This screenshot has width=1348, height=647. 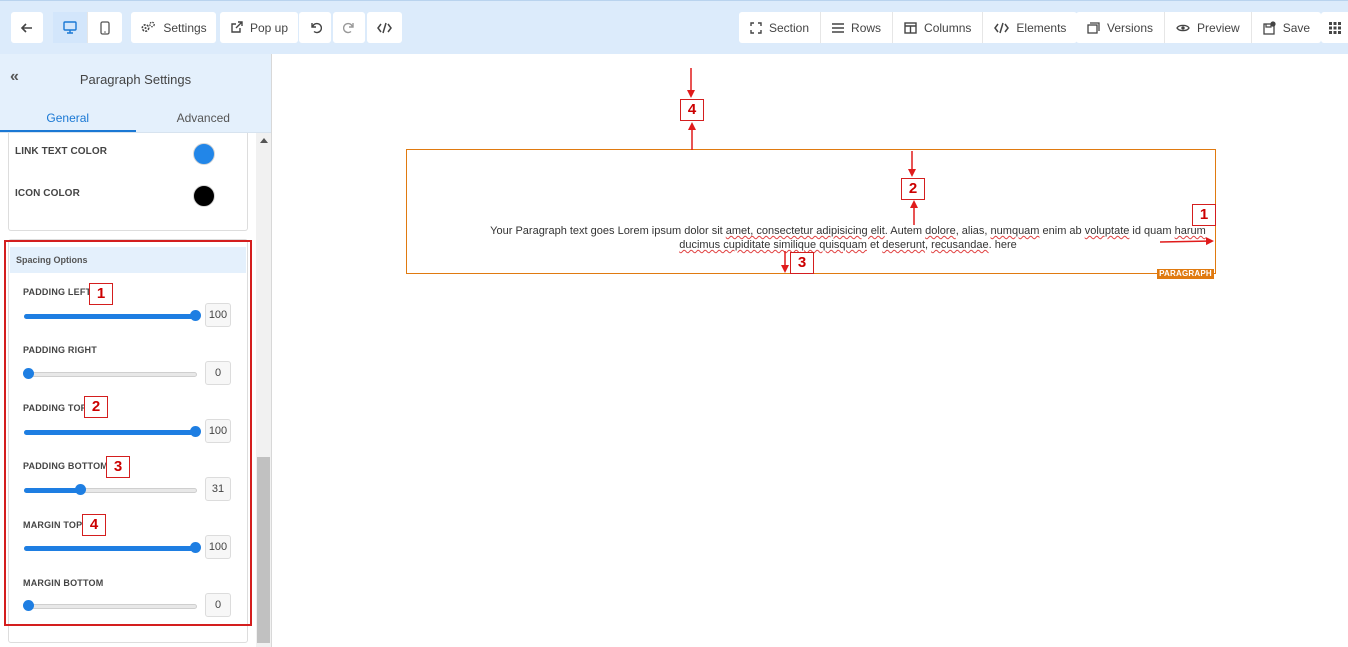 What do you see at coordinates (789, 27) in the screenshot?
I see `section-label: Section` at bounding box center [789, 27].